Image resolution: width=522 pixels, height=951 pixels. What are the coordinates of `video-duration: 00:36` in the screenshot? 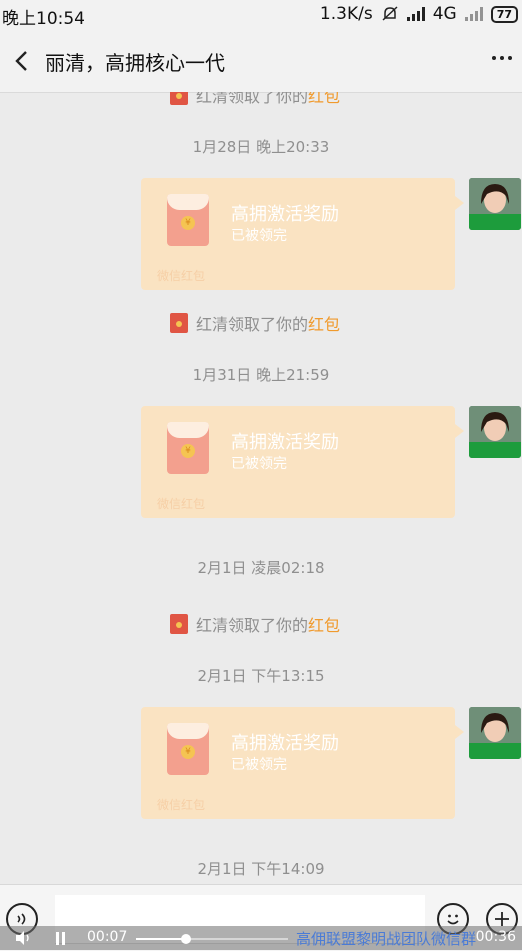 It's located at (495, 937).